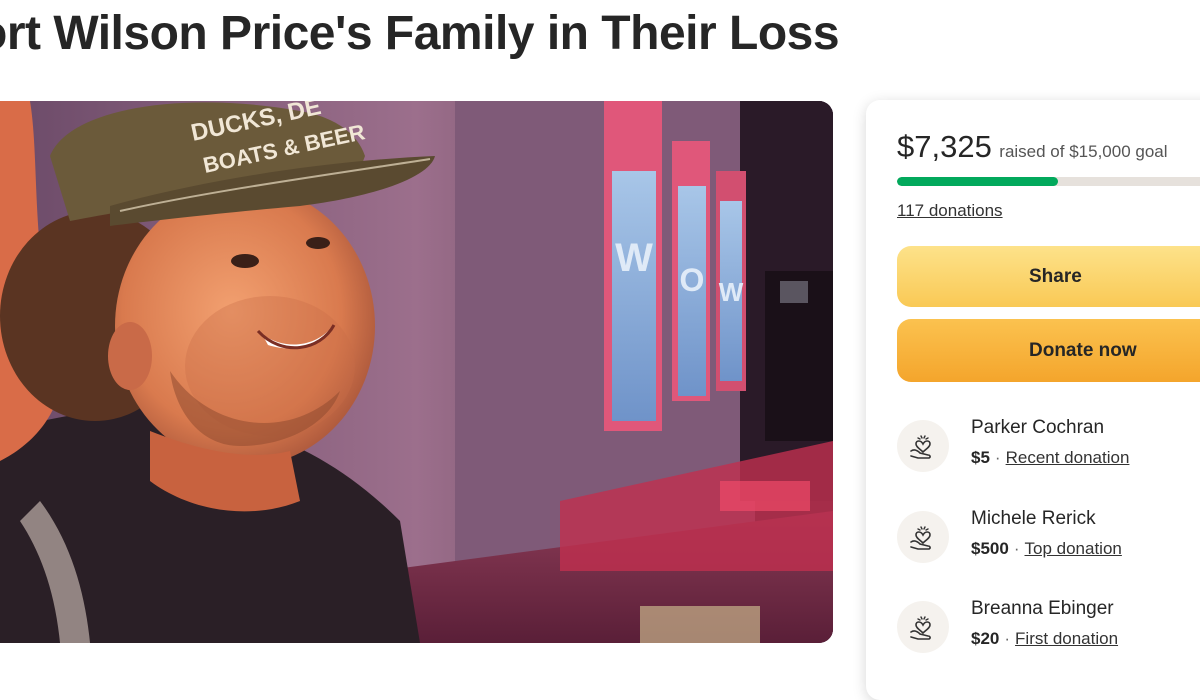 This screenshot has width=1200, height=700. What do you see at coordinates (1068, 457) in the screenshot?
I see `donor-tag-link: Recent donation` at bounding box center [1068, 457].